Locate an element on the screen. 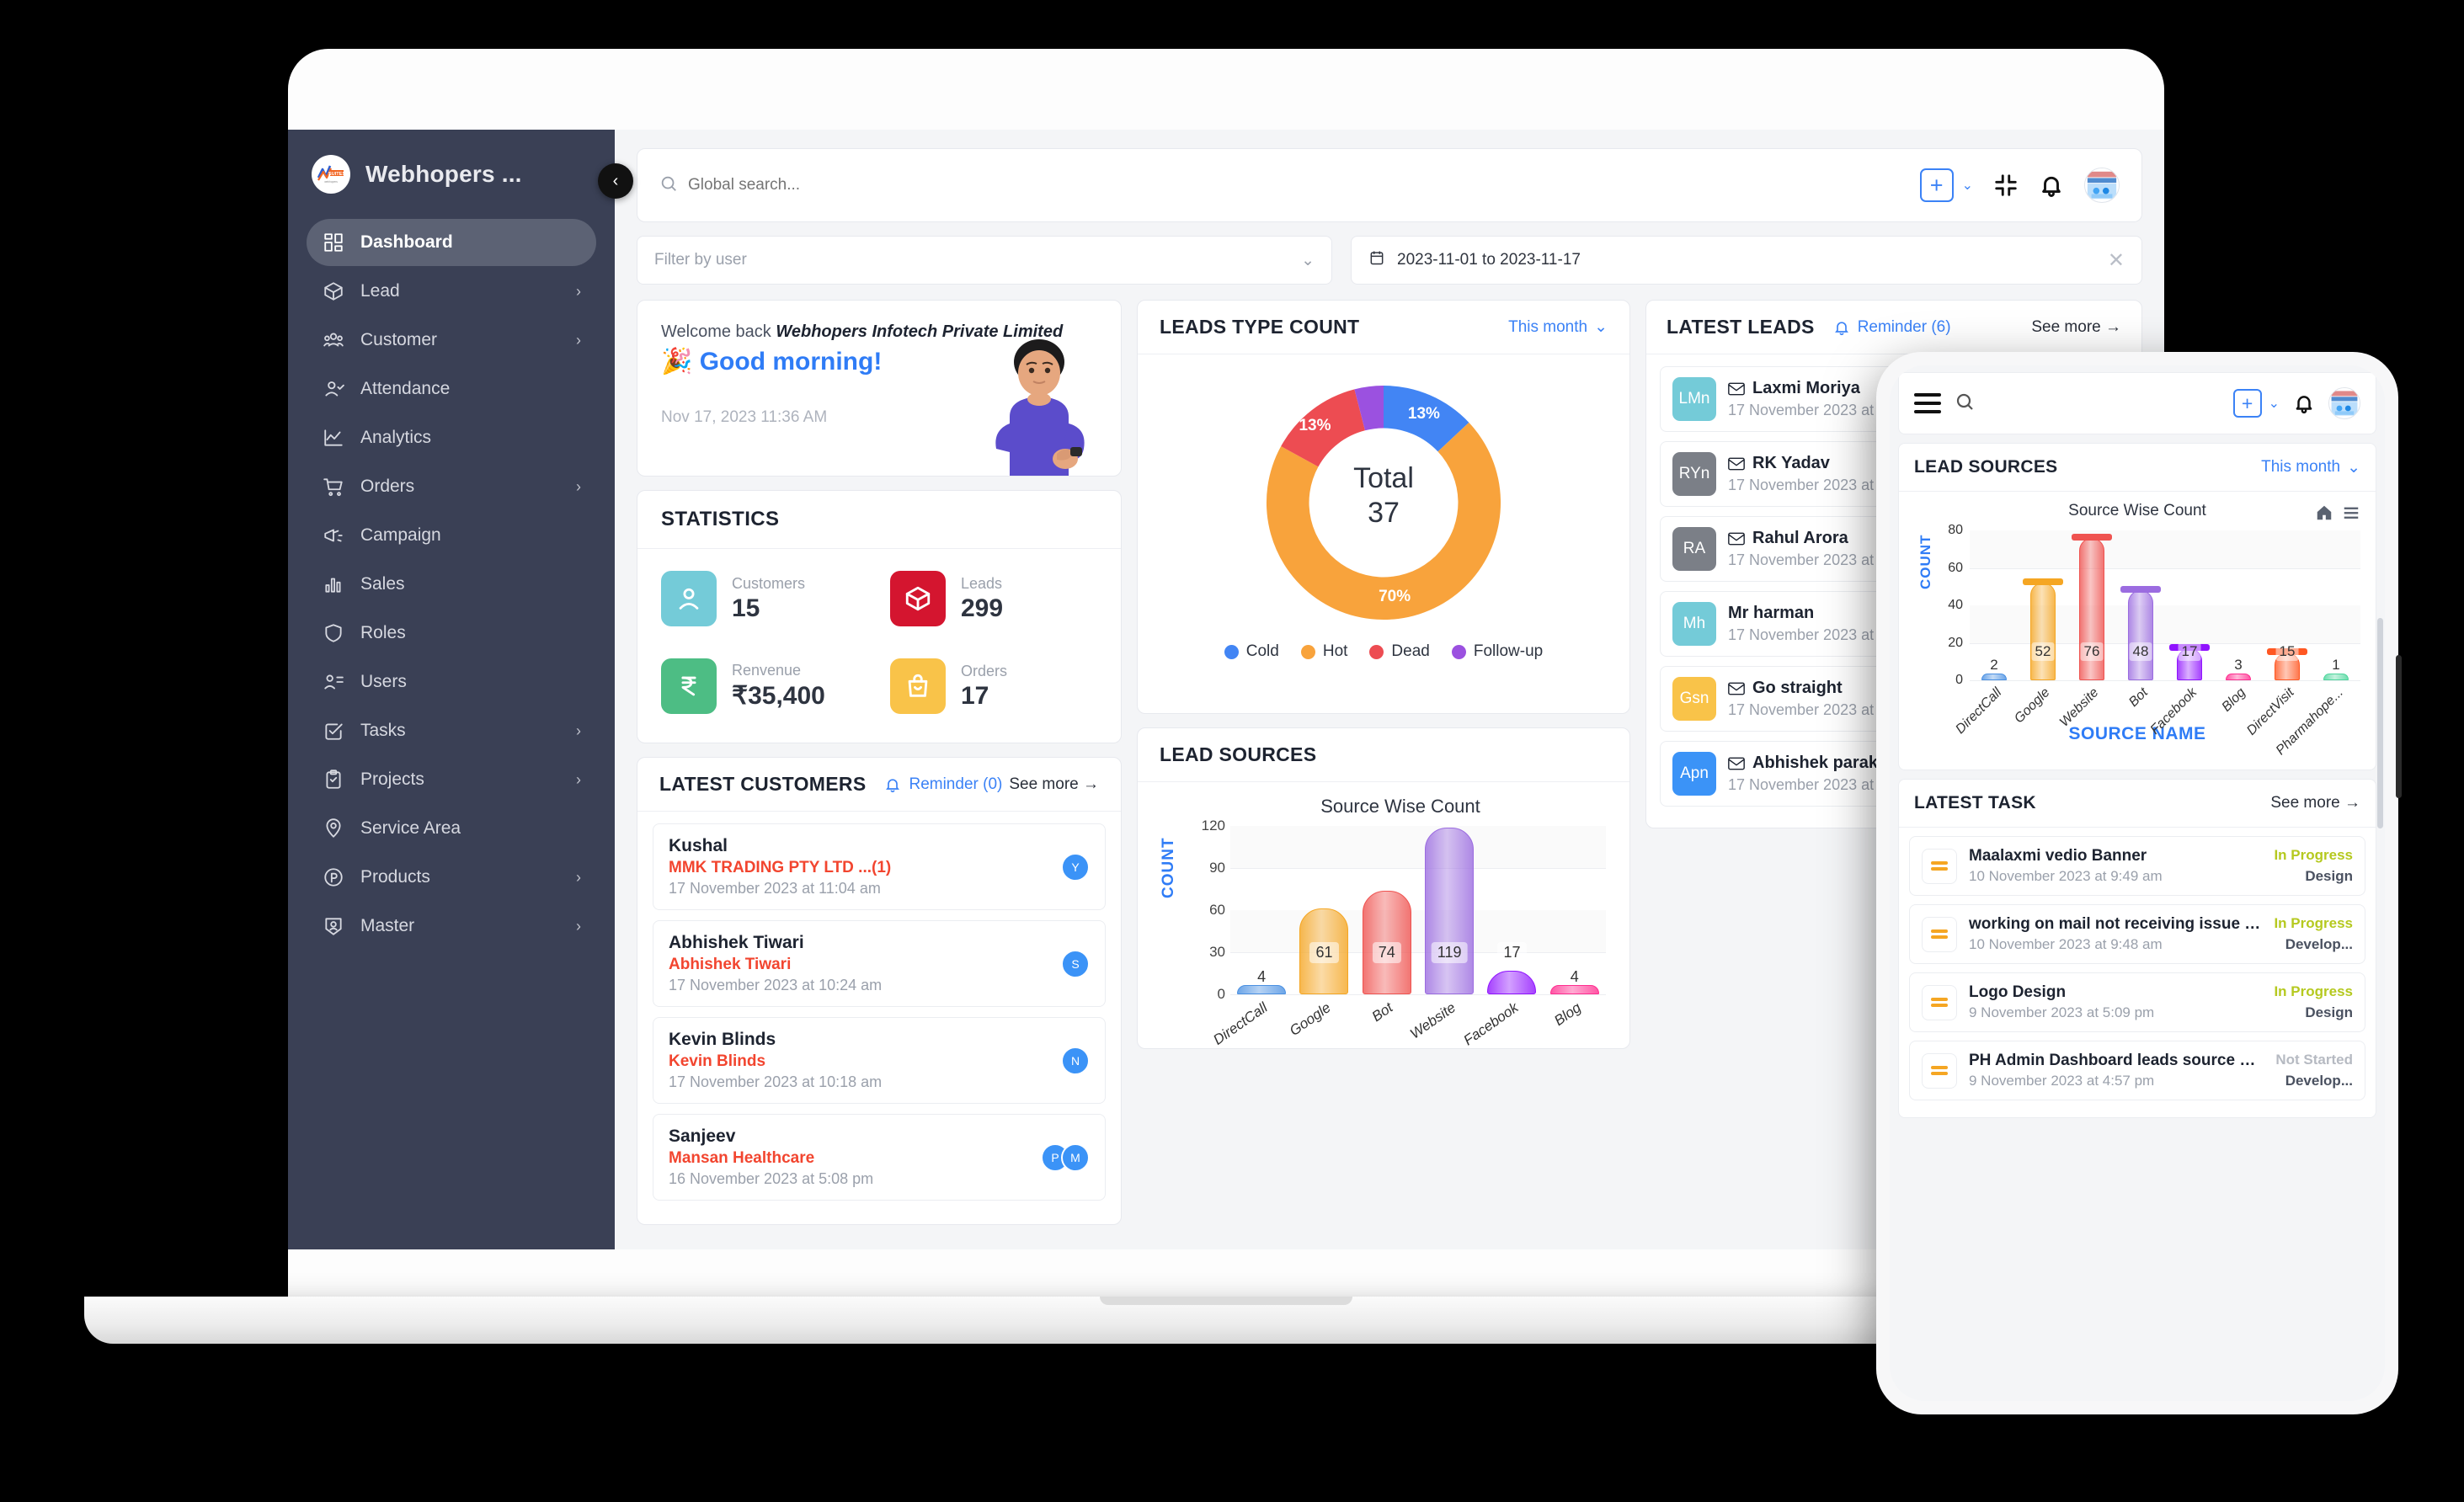 The width and height of the screenshot is (2464, 1502). sidebar-item-label: Lead is located at coordinates (380, 291).